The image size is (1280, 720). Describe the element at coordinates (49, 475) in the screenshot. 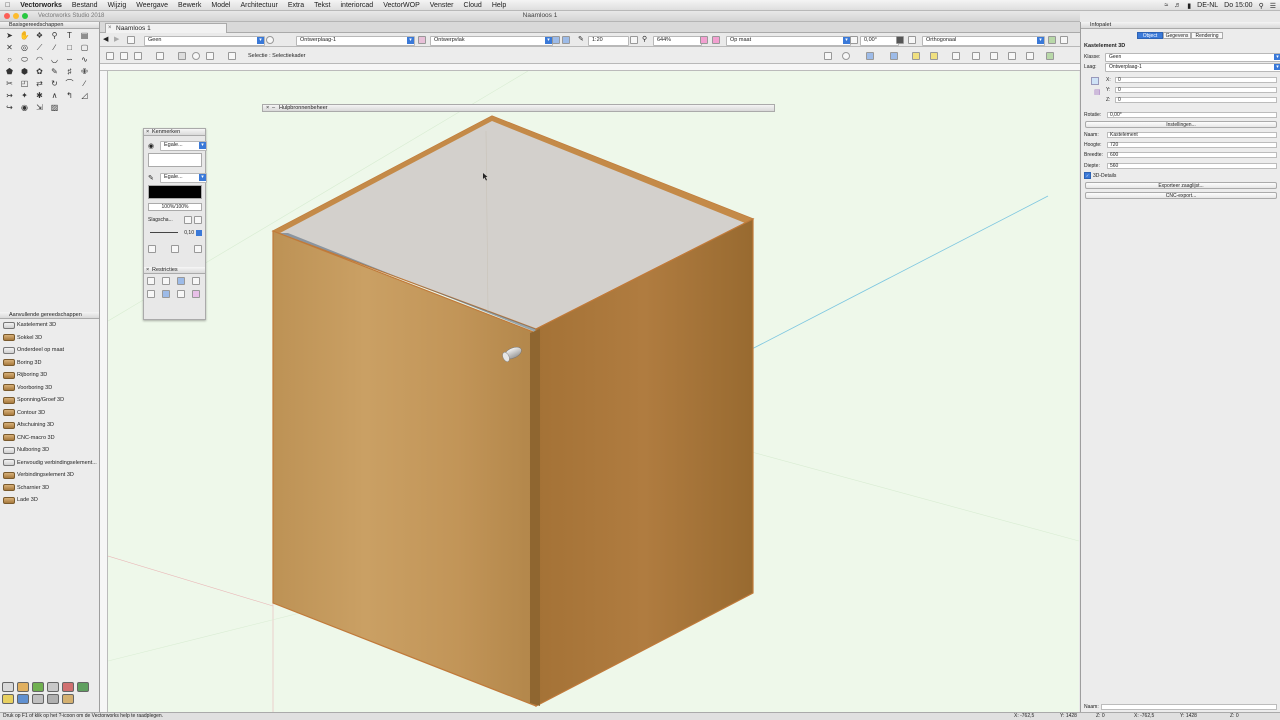

I see `tool-verbindingselement-3d: Verbindingselement 3D` at that location.